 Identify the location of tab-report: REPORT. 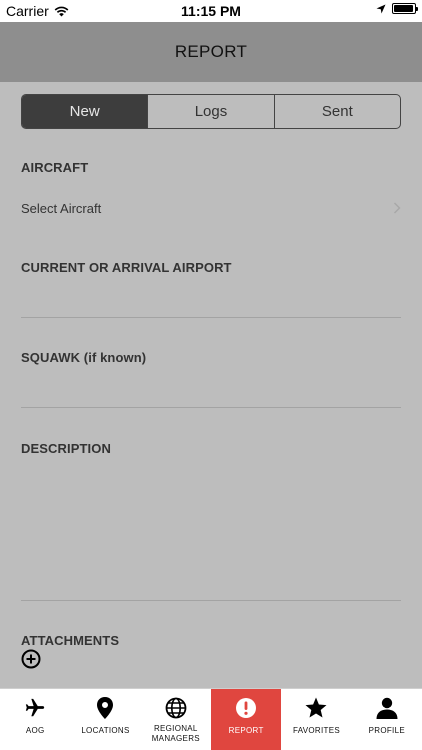
(246, 719).